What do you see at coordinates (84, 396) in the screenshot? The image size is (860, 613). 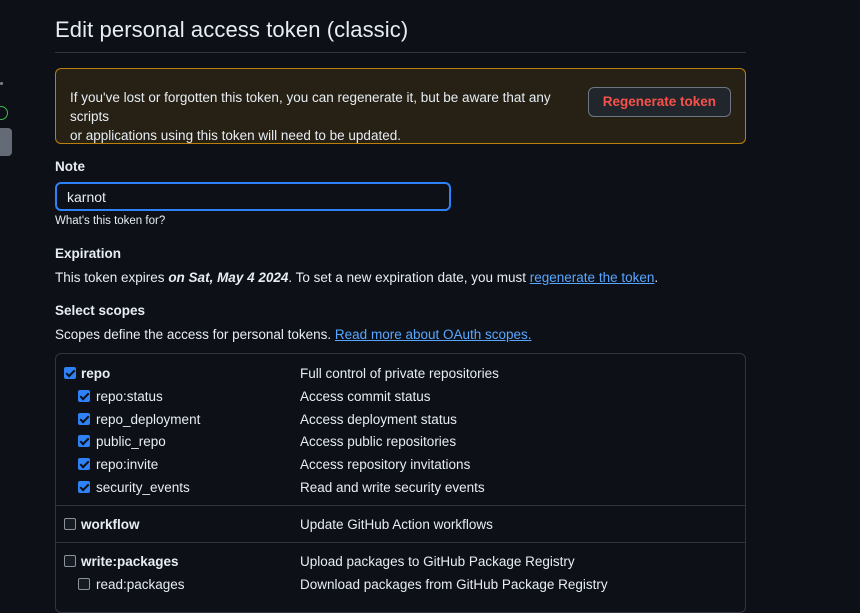 I see `scope-checkbox-repo-status` at bounding box center [84, 396].